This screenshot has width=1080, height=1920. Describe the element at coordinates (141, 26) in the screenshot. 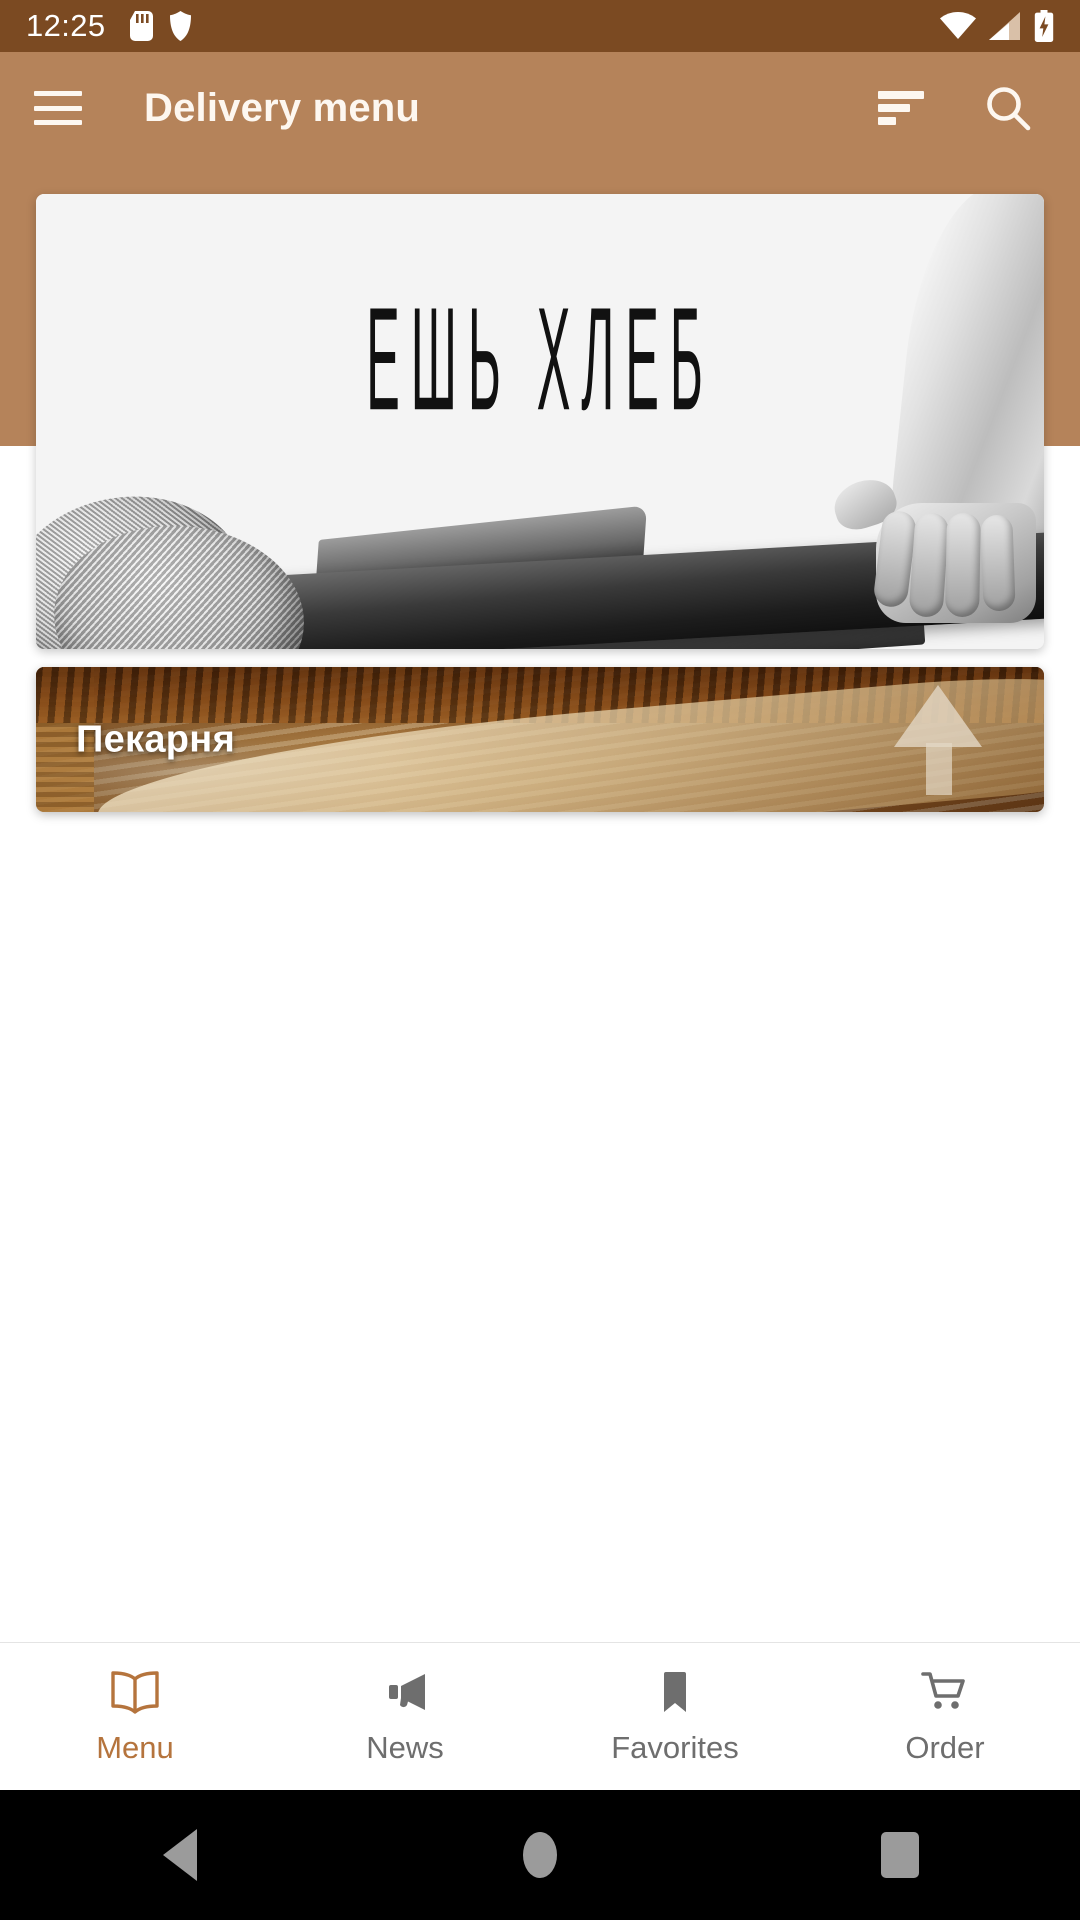

I see `sd-card-icon` at that location.